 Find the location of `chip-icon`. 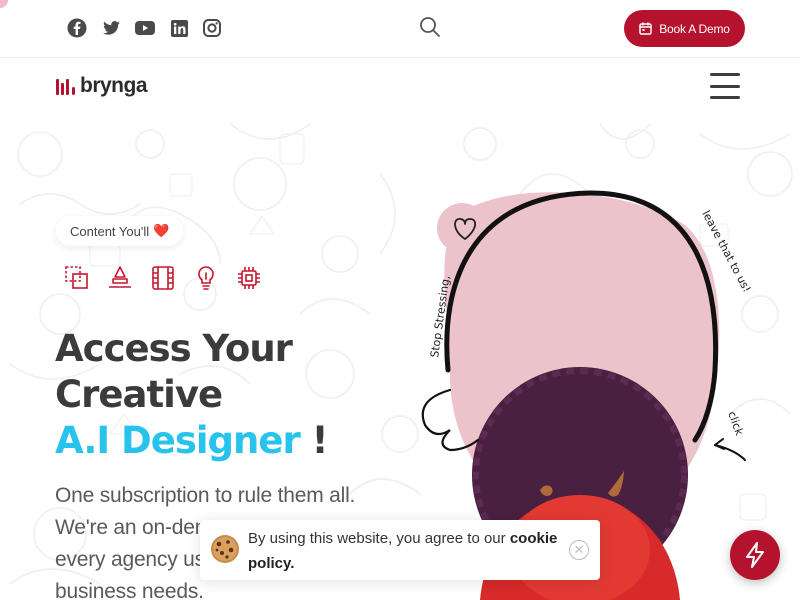

chip-icon is located at coordinates (249, 278).